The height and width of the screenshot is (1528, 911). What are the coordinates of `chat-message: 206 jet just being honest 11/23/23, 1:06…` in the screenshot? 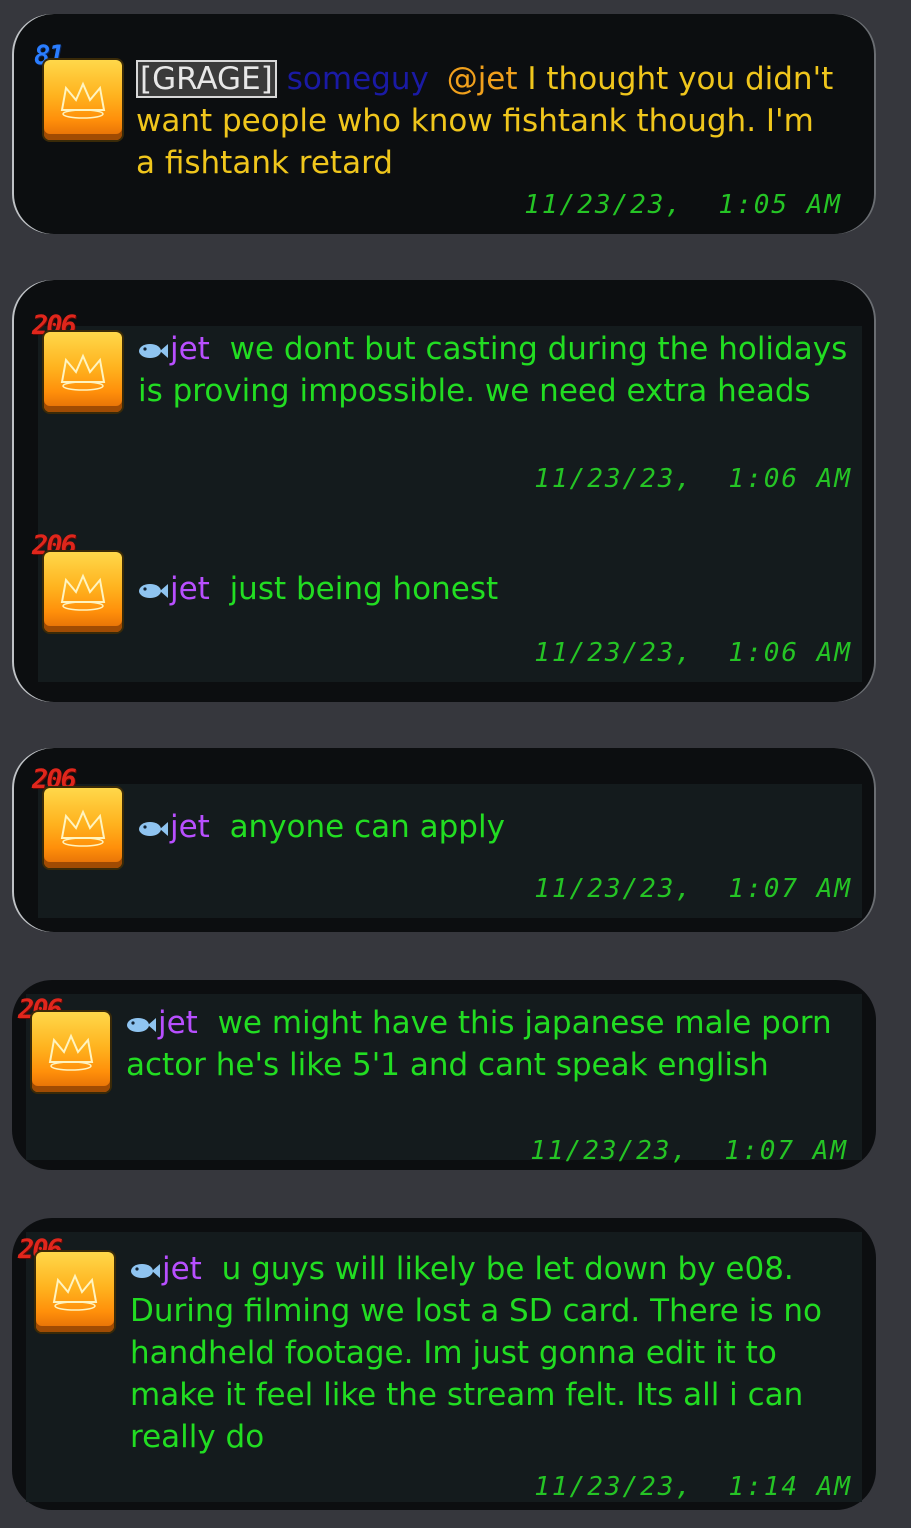 It's located at (447, 606).